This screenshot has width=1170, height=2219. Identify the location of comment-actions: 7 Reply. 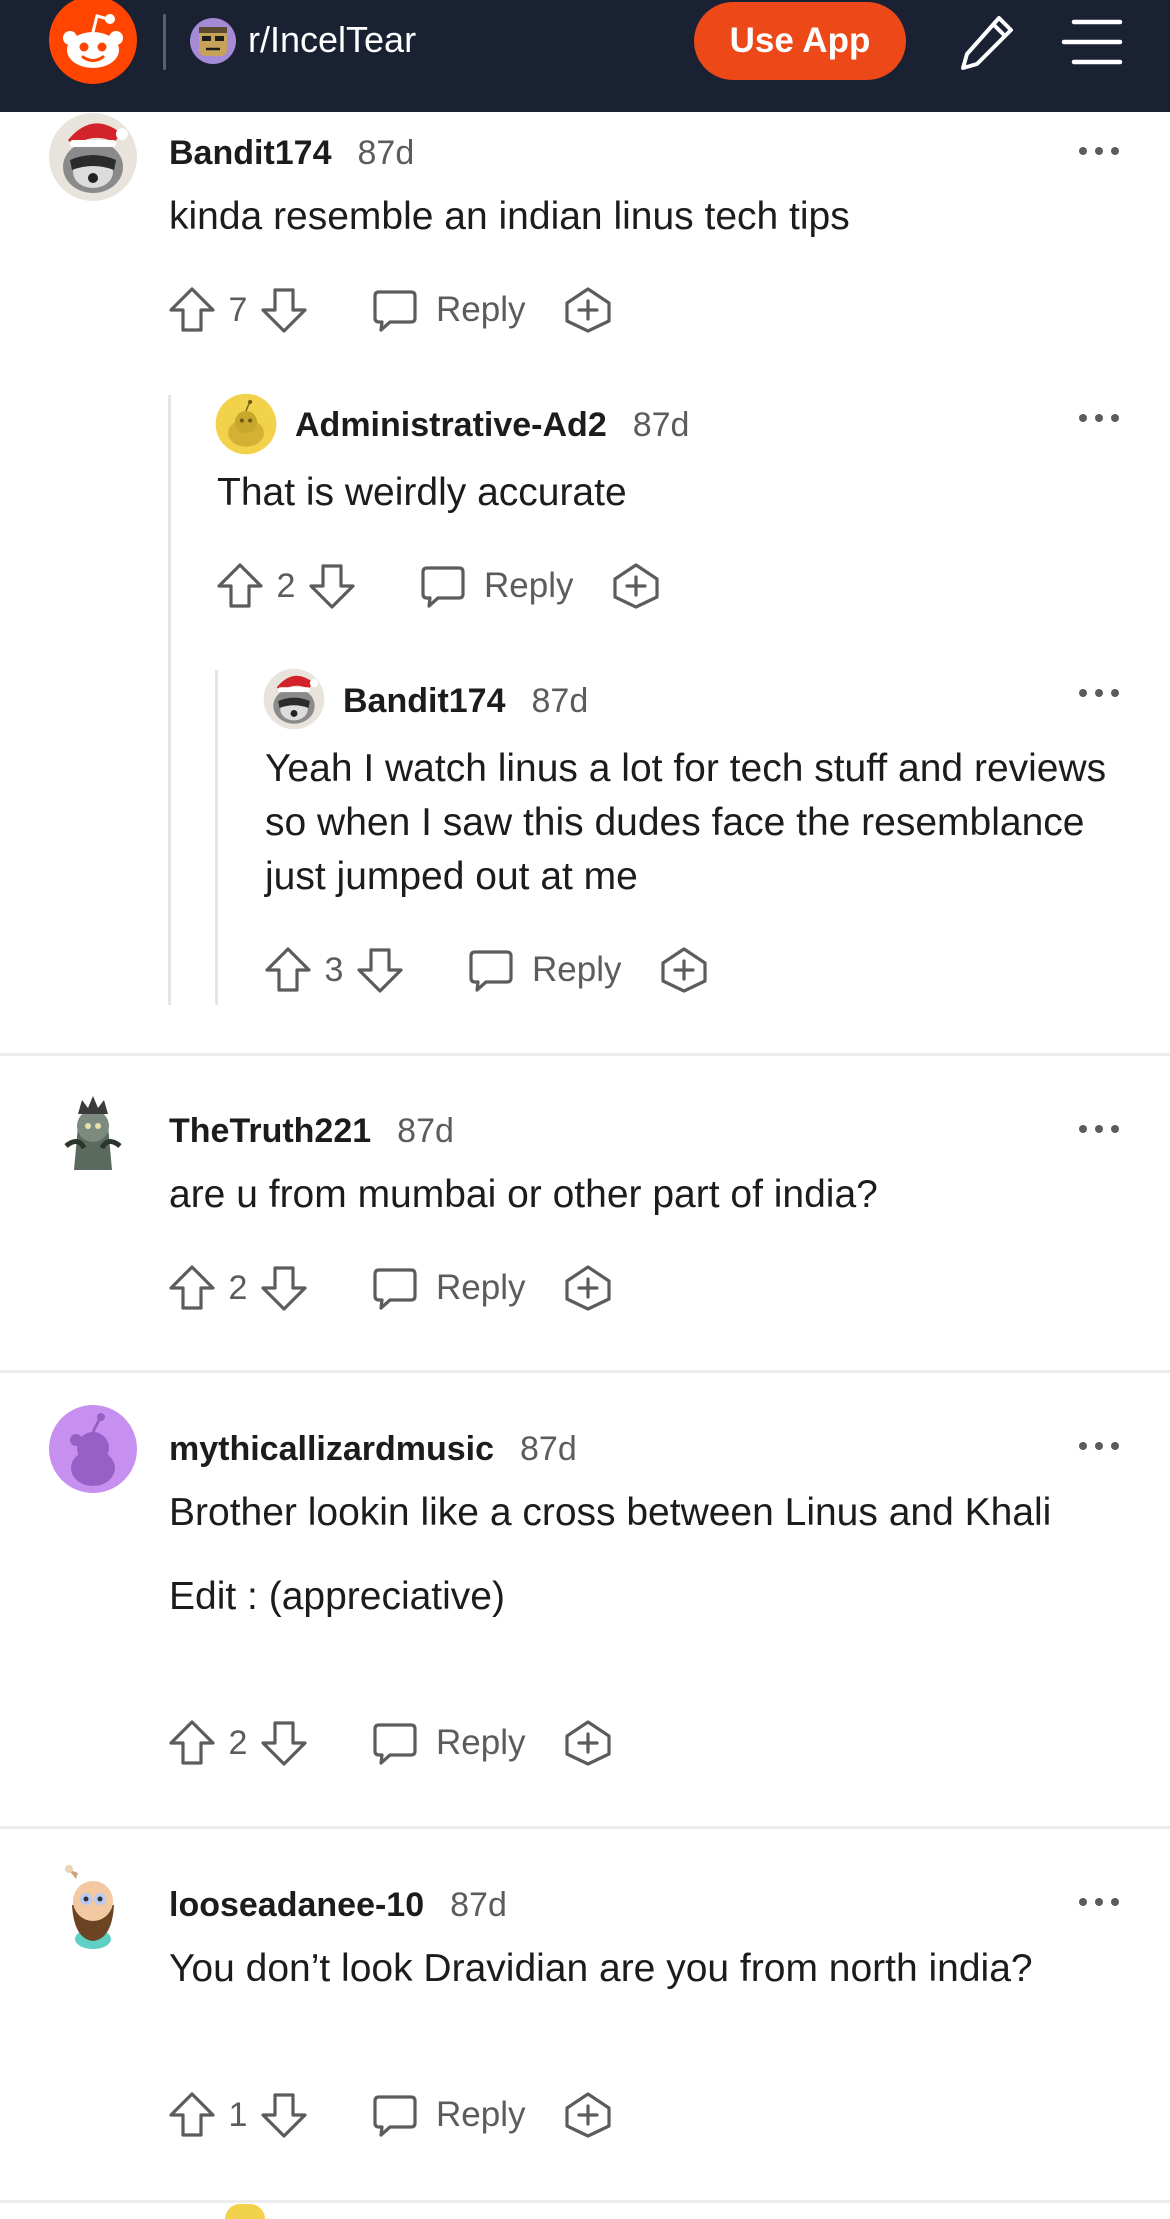
(389, 310).